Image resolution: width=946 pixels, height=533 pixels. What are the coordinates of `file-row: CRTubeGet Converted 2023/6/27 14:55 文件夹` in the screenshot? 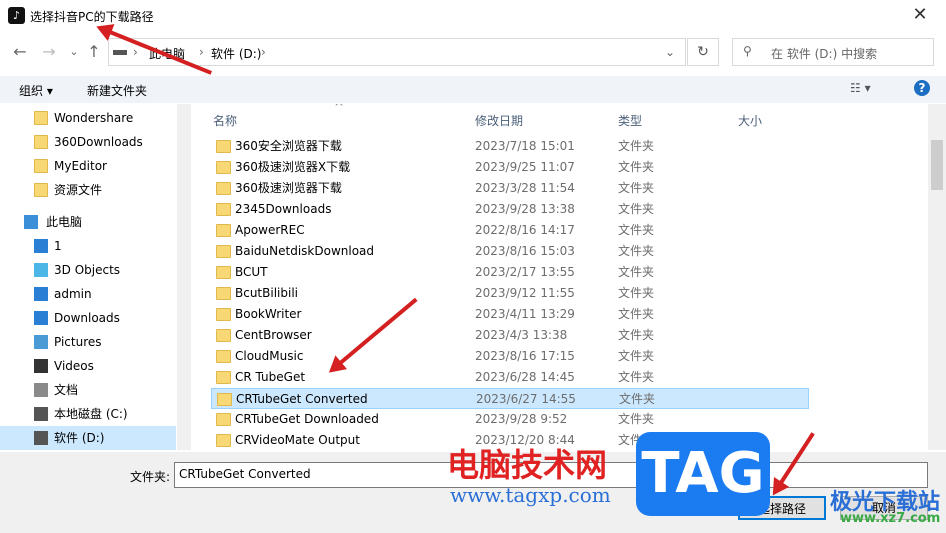 It's located at (510, 398).